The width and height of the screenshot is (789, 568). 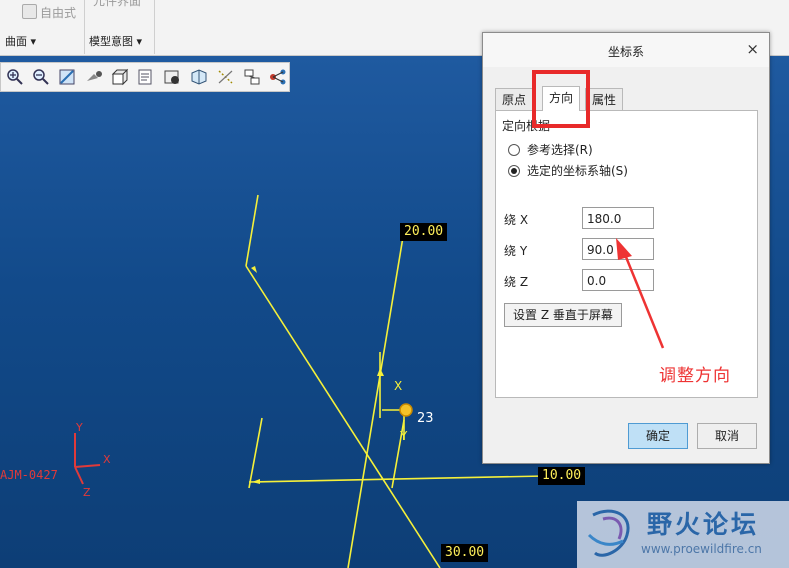 What do you see at coordinates (119, 77) in the screenshot?
I see `display-style-icon` at bounding box center [119, 77].